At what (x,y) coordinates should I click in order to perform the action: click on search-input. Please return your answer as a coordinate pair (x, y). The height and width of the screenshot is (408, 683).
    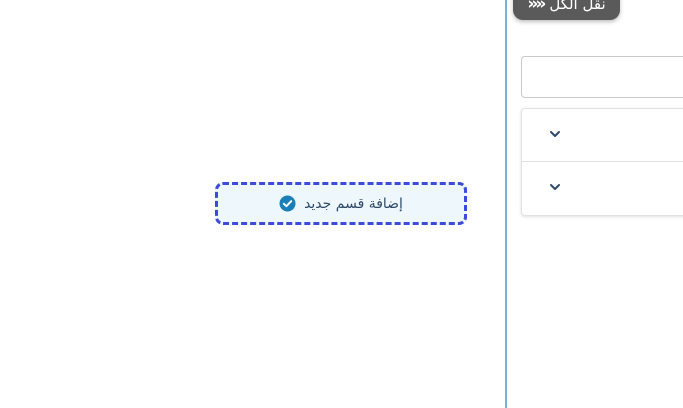
    Looking at the image, I should click on (602, 77).